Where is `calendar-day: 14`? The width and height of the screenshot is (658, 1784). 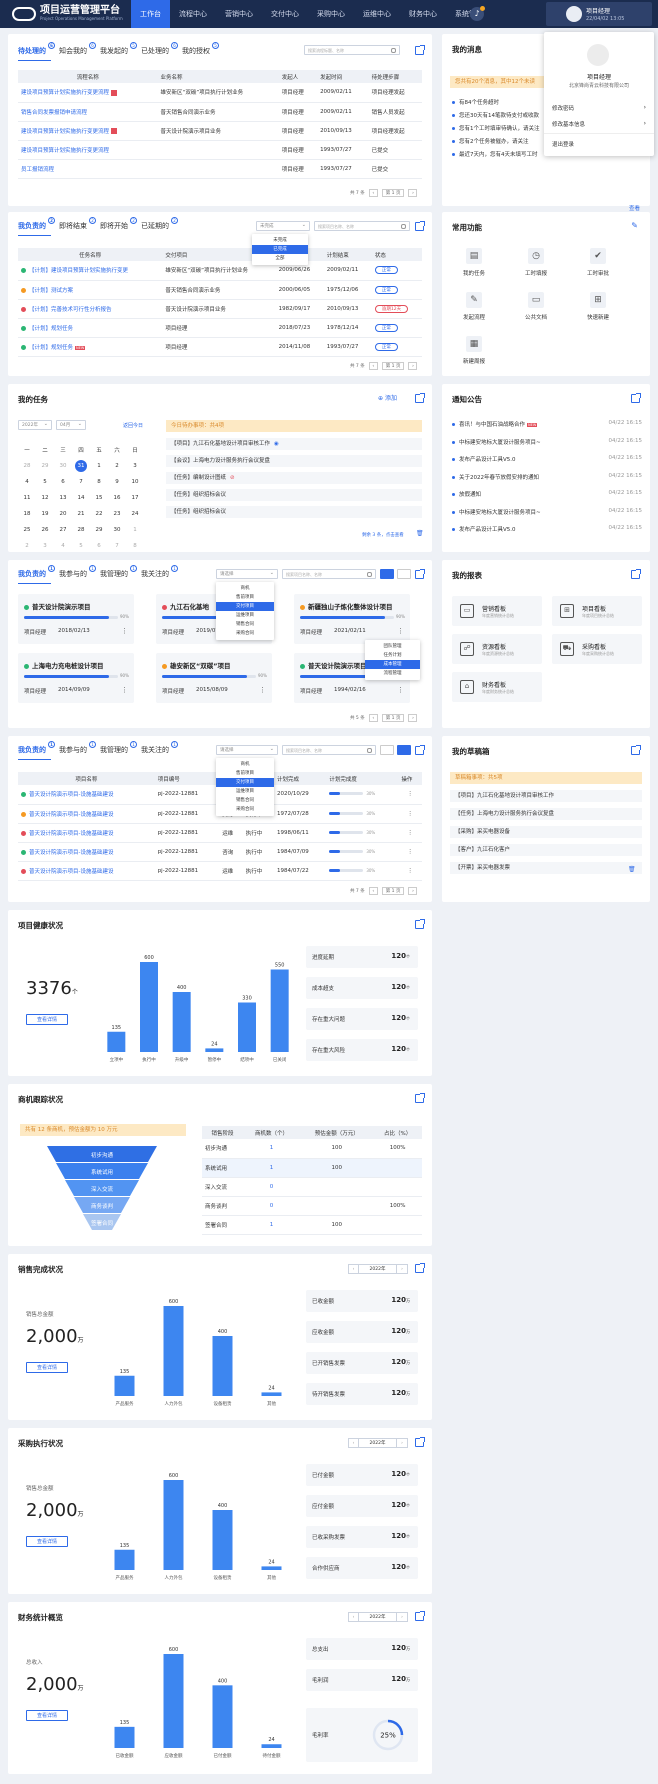 calendar-day: 14 is located at coordinates (81, 498).